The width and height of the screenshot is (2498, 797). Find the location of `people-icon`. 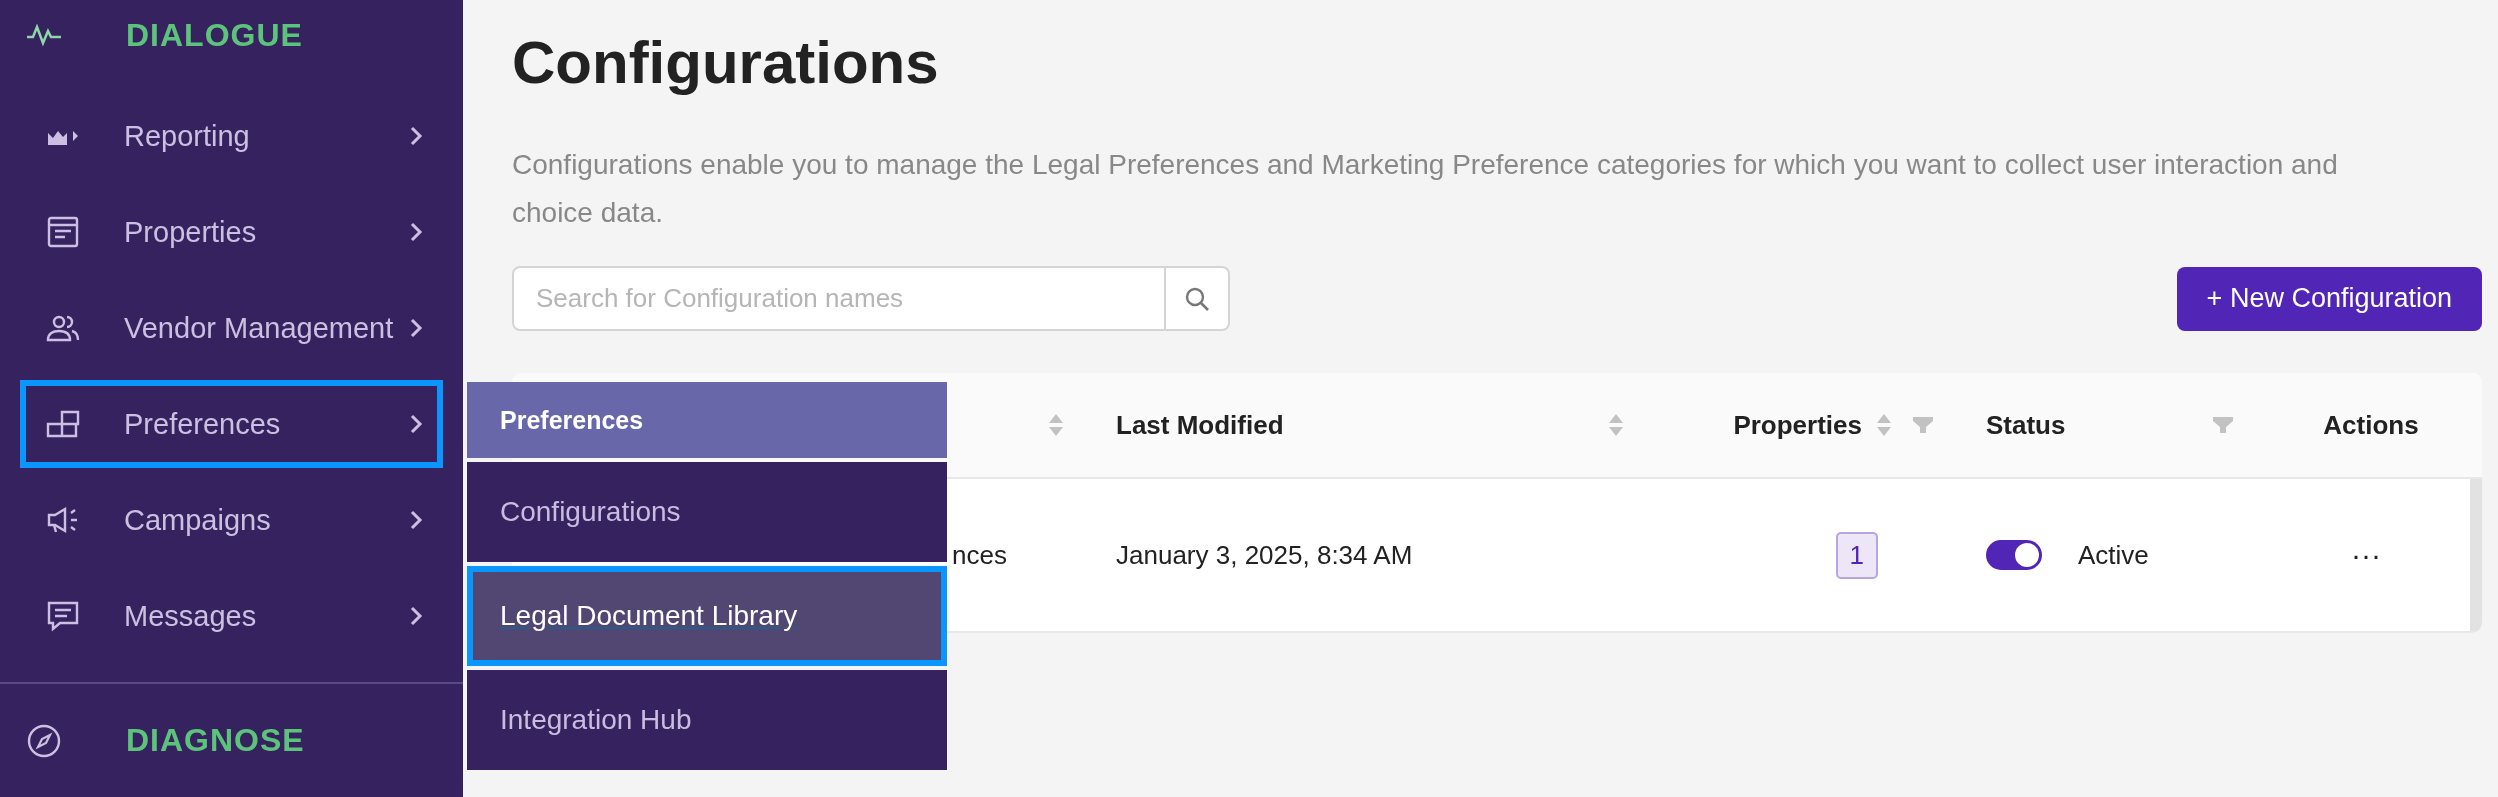

people-icon is located at coordinates (63, 328).